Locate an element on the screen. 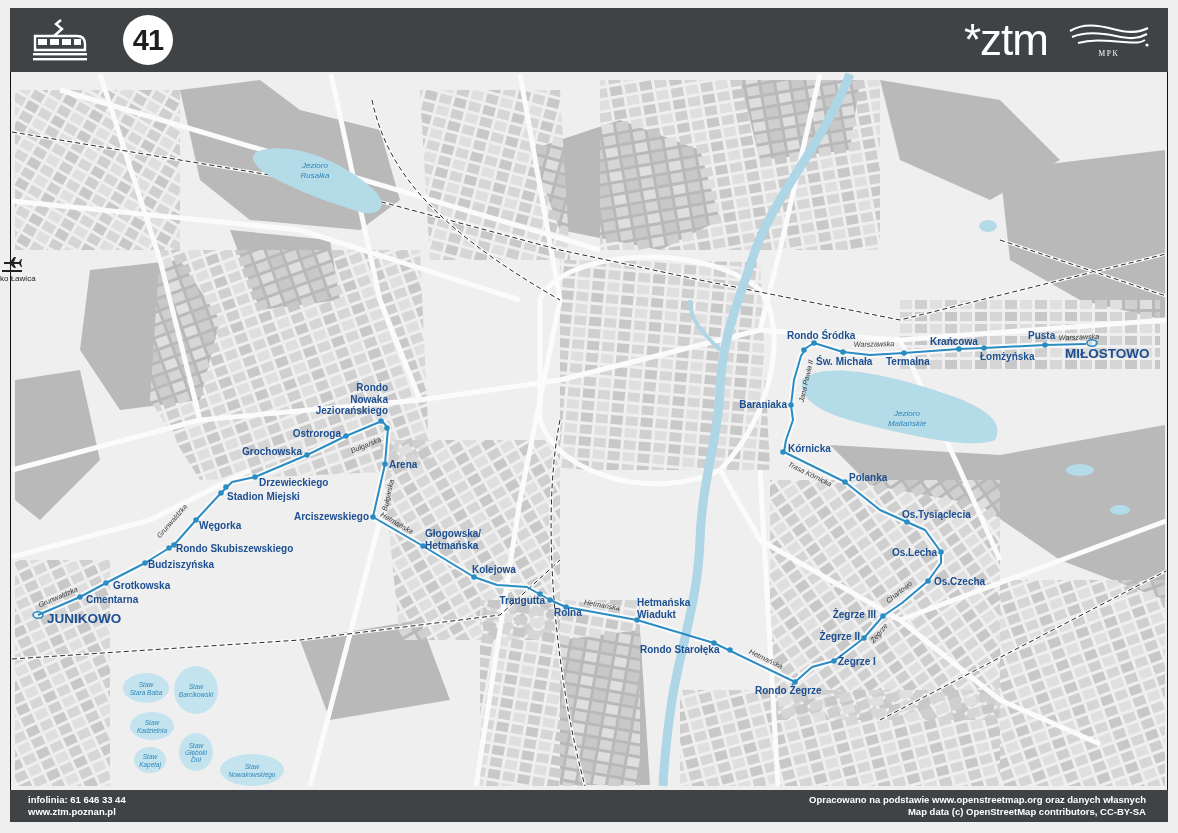 This screenshot has width=1178, height=833. stop-label: Cmentarna is located at coordinates (112, 600).